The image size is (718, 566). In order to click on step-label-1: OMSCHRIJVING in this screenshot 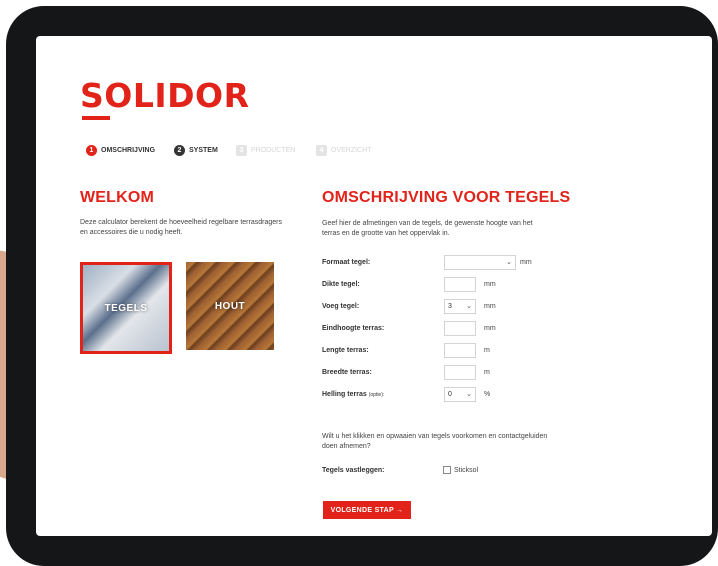, I will do `click(128, 150)`.